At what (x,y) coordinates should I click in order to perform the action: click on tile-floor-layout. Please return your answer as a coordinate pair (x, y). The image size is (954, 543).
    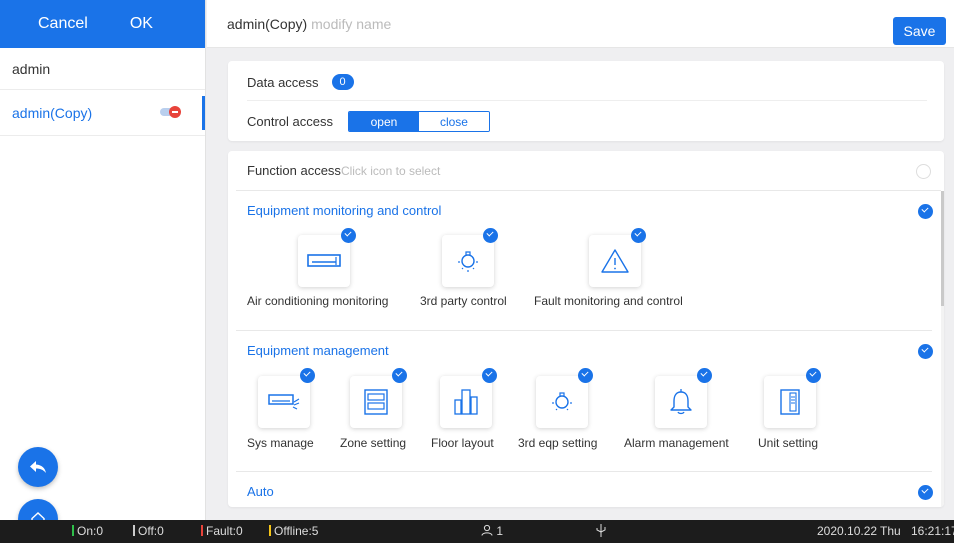
    Looking at the image, I should click on (466, 402).